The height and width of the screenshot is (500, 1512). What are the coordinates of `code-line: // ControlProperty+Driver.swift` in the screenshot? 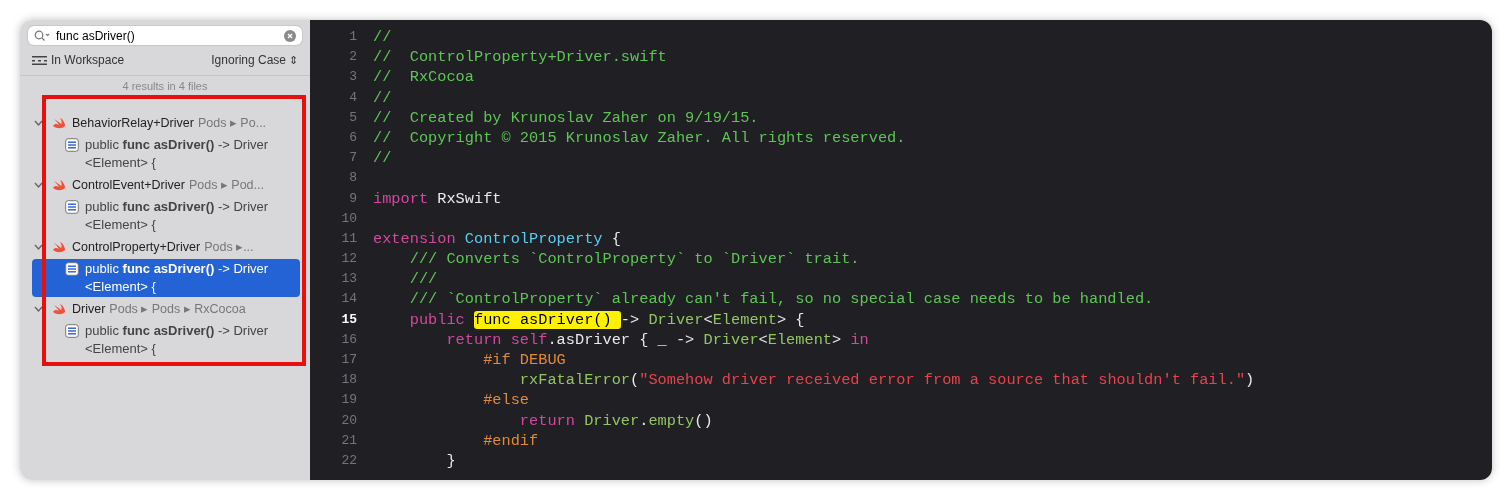 It's located at (520, 57).